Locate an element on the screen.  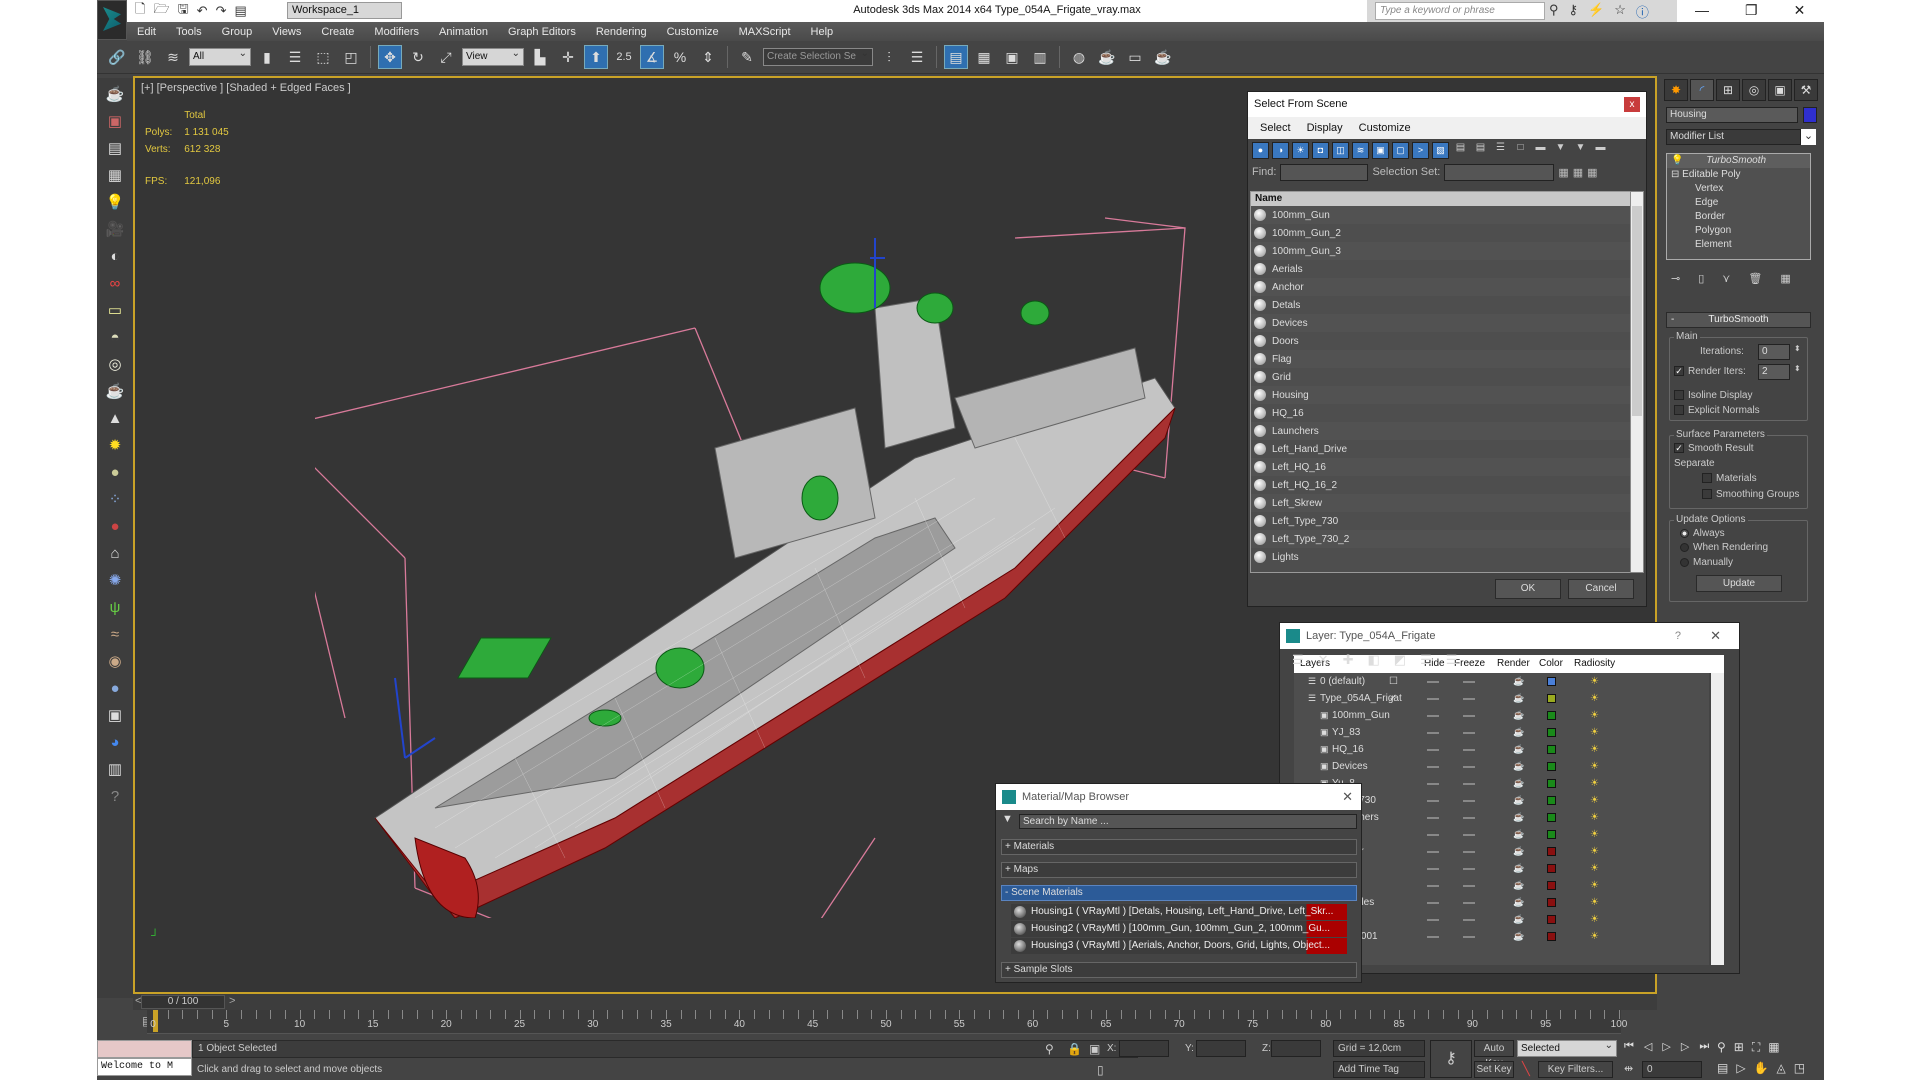
col-render: Render is located at coordinates (1513, 664).